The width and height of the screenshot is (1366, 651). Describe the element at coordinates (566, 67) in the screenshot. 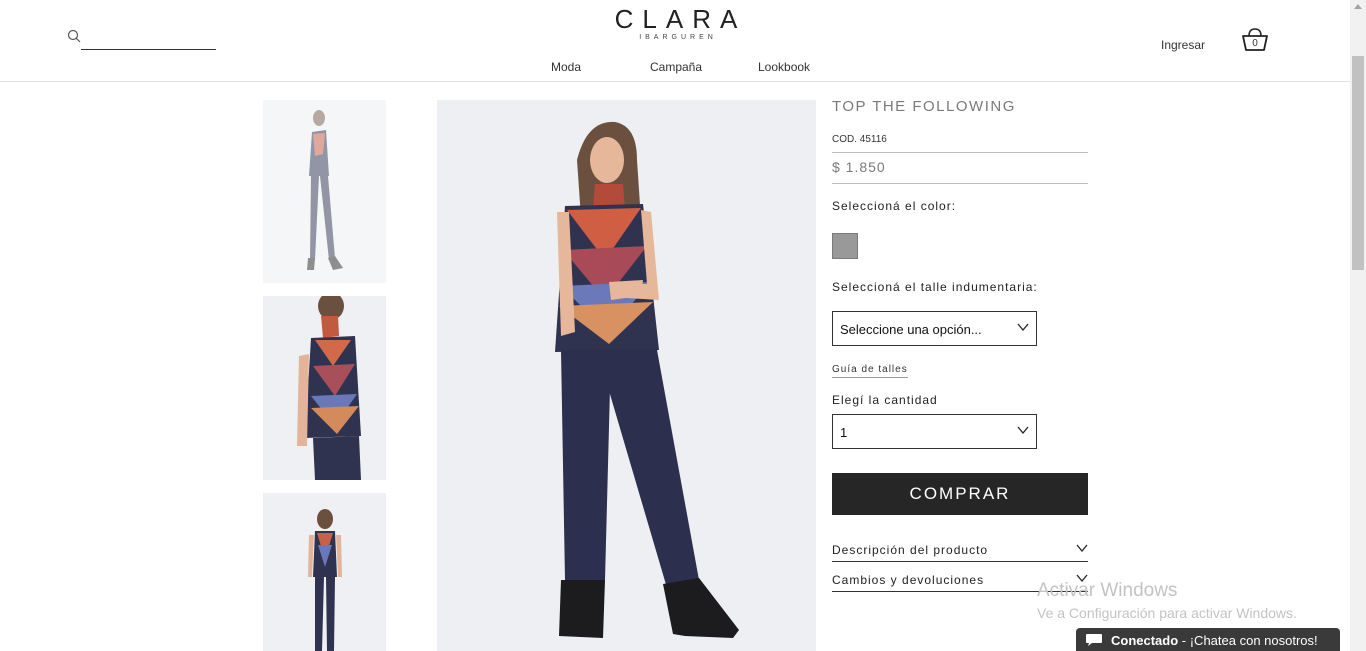

I see `nav-moda: Moda` at that location.